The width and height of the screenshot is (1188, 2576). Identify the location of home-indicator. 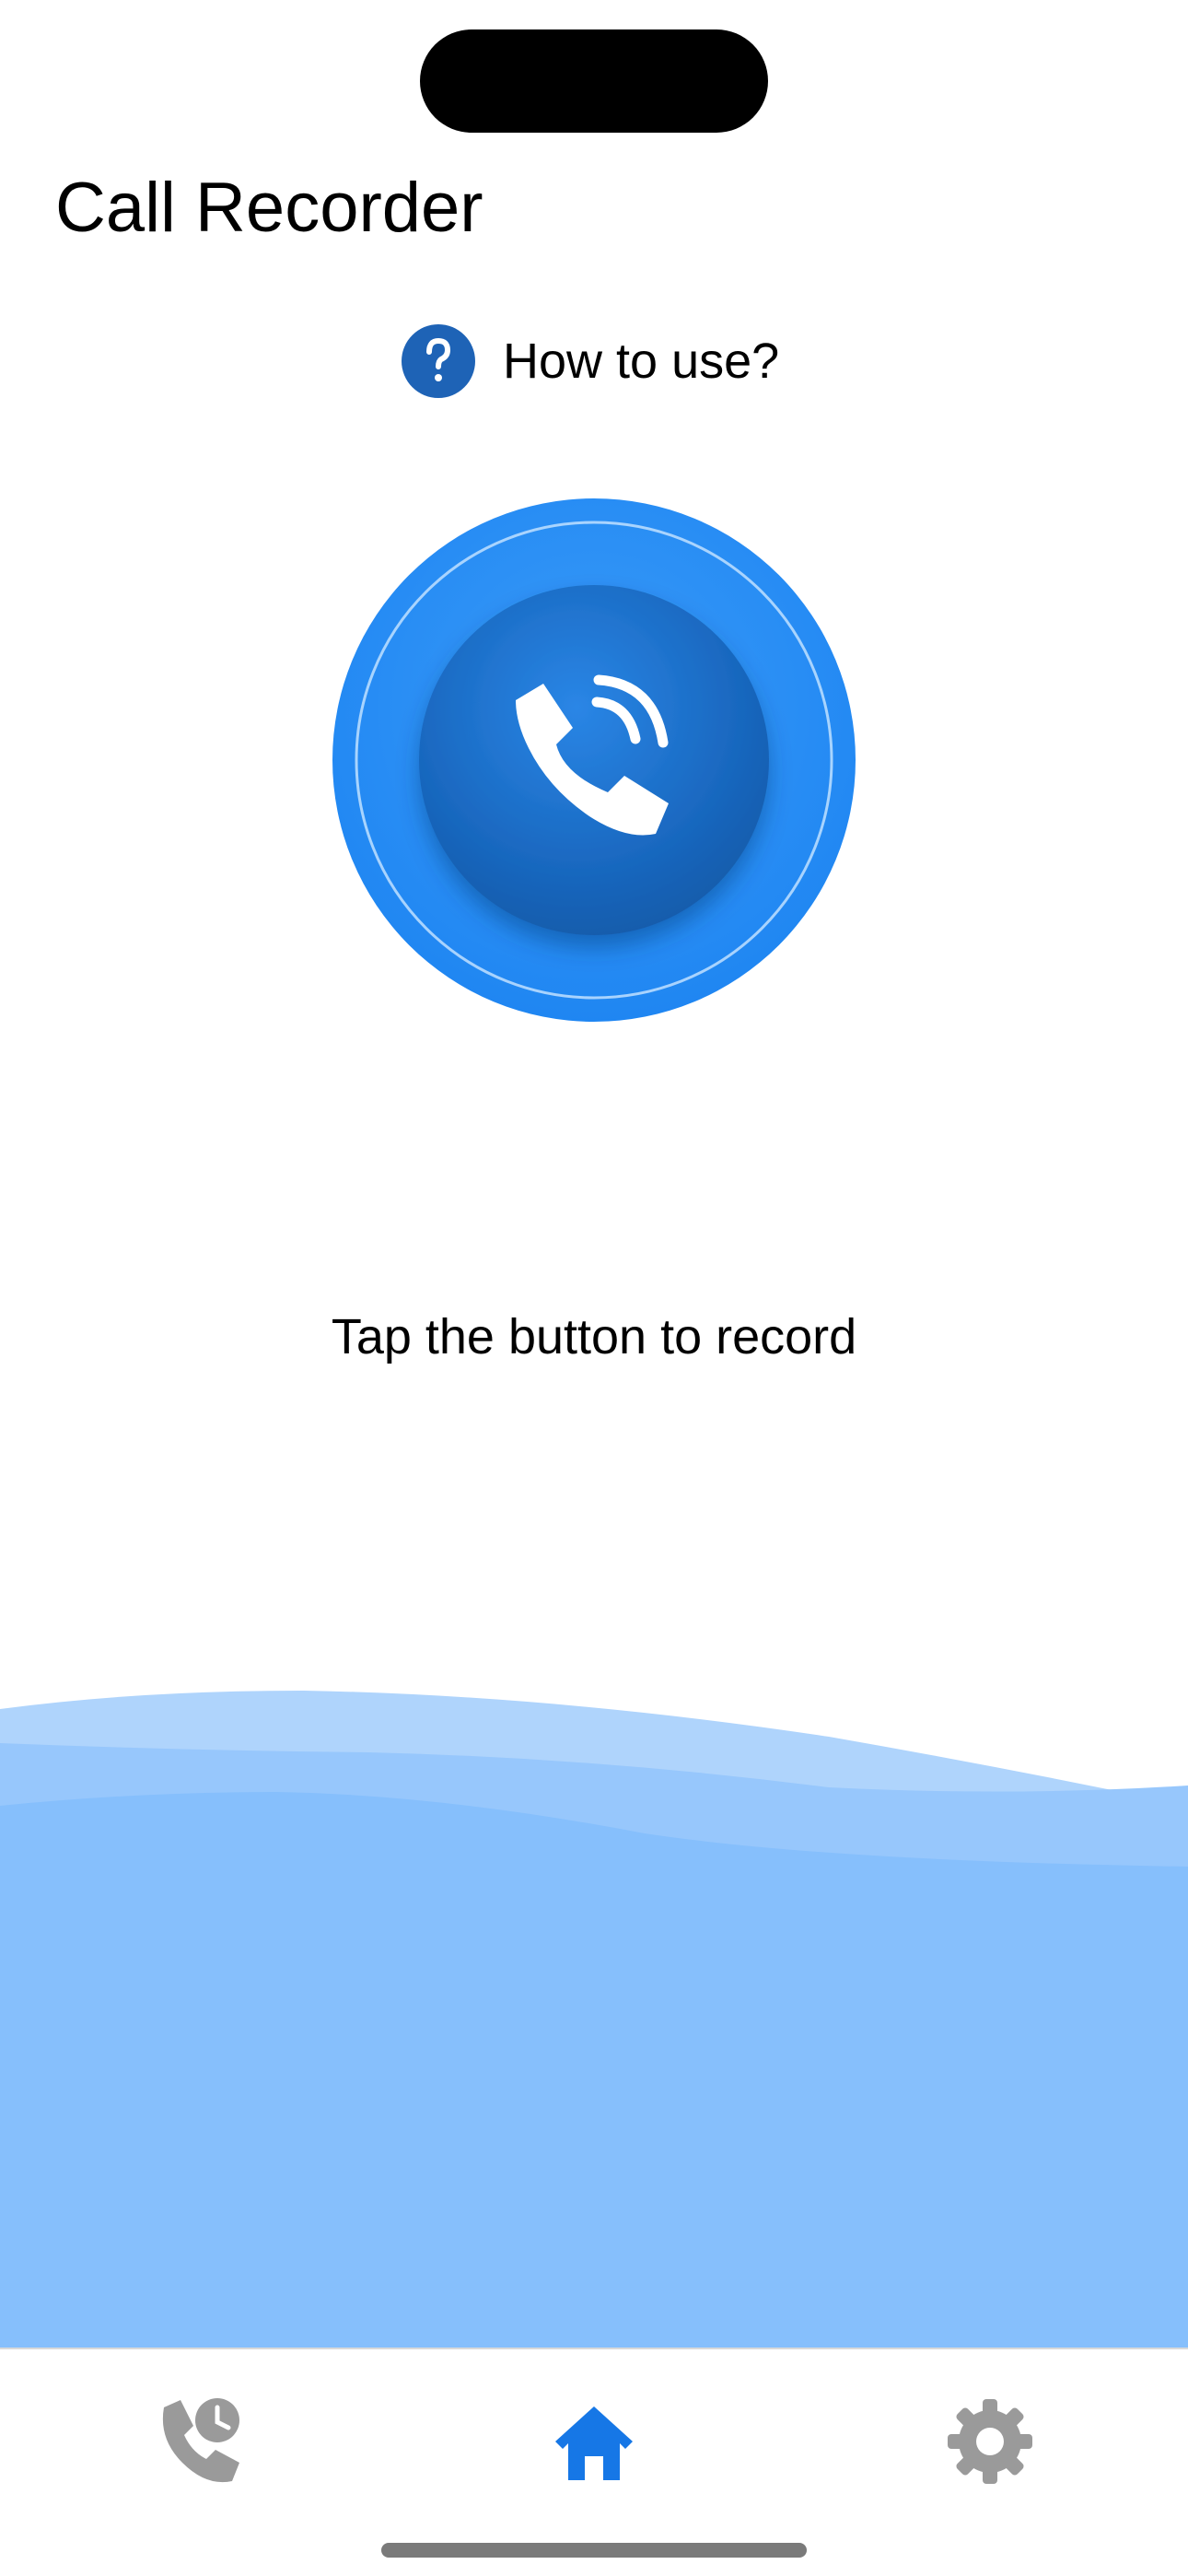
(594, 2550).